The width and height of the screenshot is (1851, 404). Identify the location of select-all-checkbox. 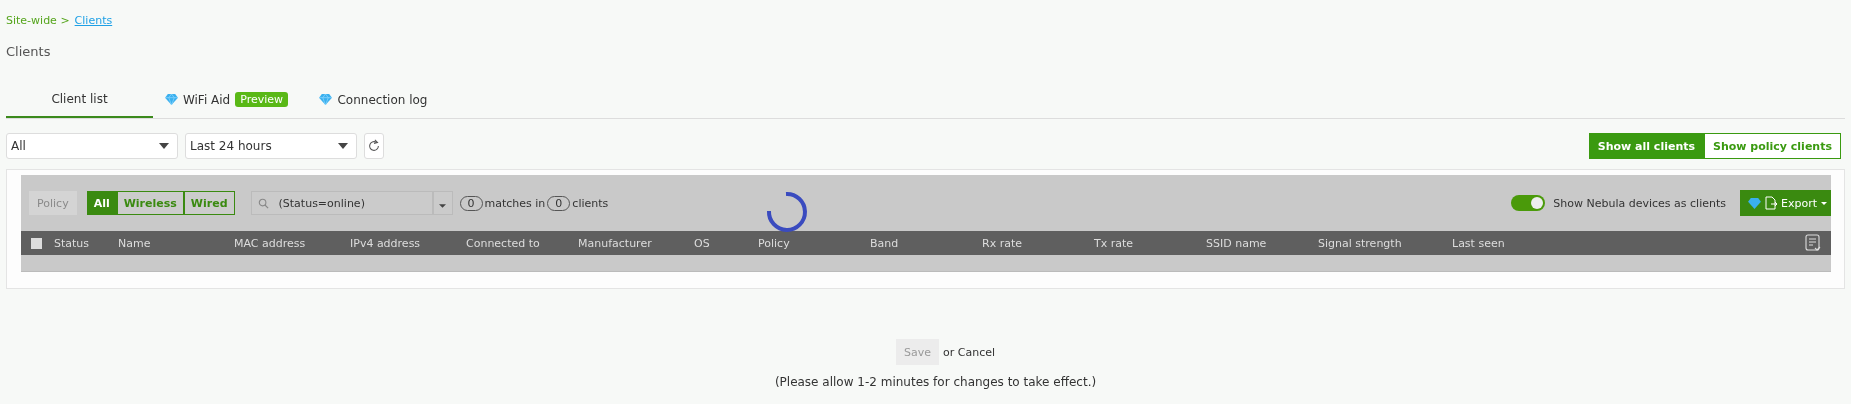
(36, 243).